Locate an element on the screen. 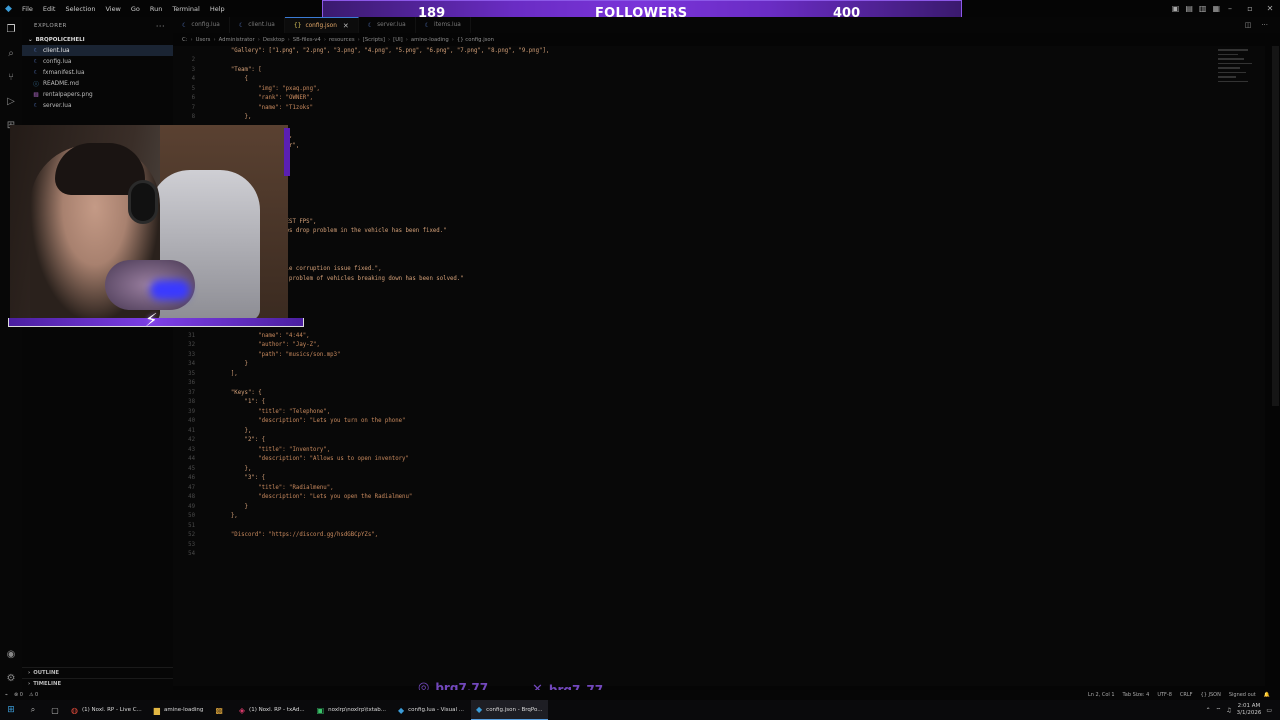 The height and width of the screenshot is (720, 1280). file-item: ⓘ README.md is located at coordinates (97, 83).